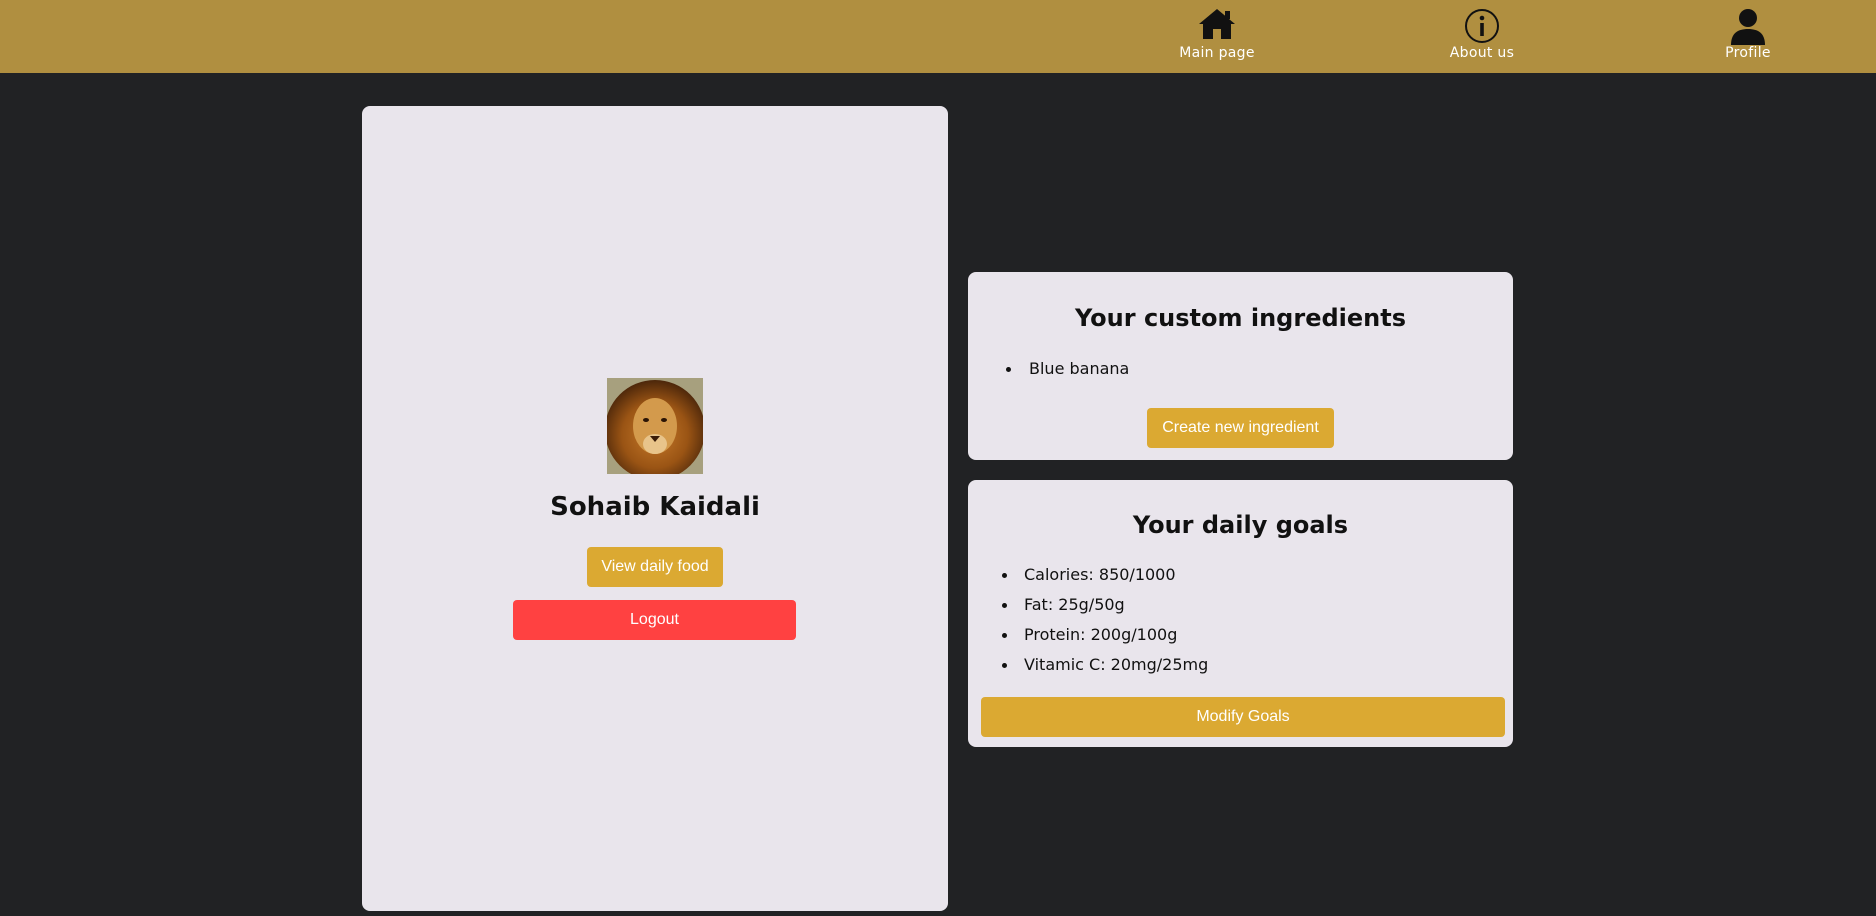 Image resolution: width=1876 pixels, height=916 pixels. I want to click on nav-about-us-label: About us, so click(1482, 53).